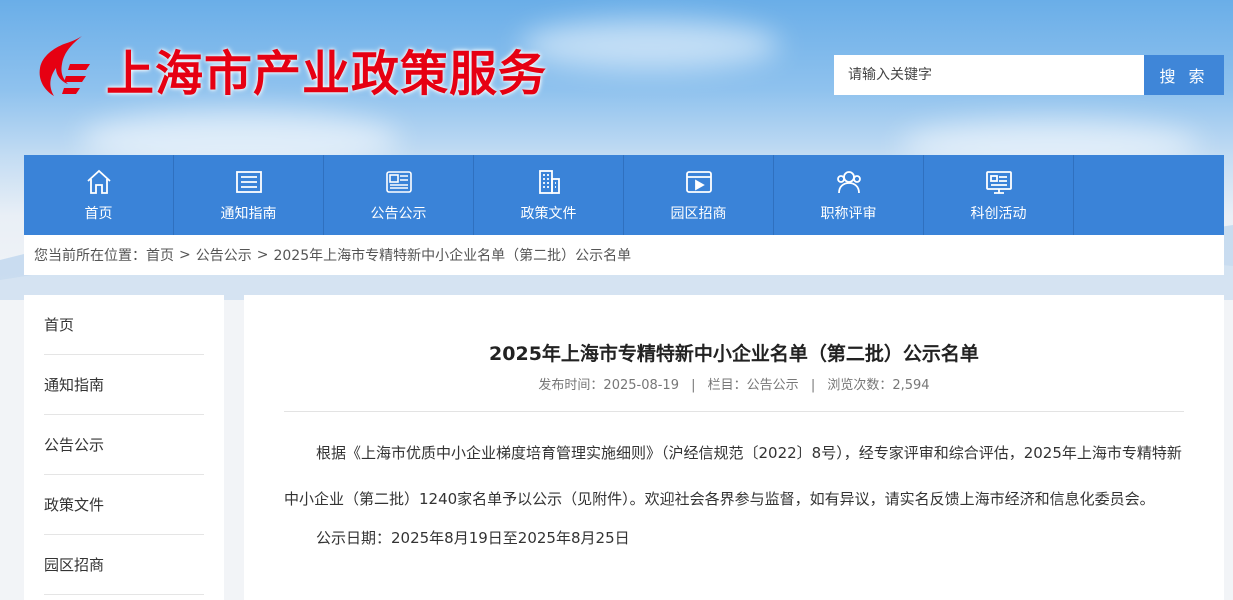  I want to click on article-meta: 发布时间：2025-08-19 | 栏目：公告公示 | 浏览次数：2,594, so click(734, 393).